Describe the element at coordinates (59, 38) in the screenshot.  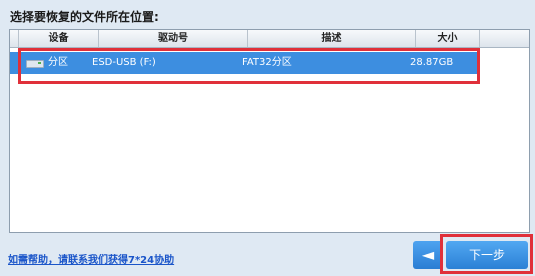
I see `header-device: 设备` at that location.